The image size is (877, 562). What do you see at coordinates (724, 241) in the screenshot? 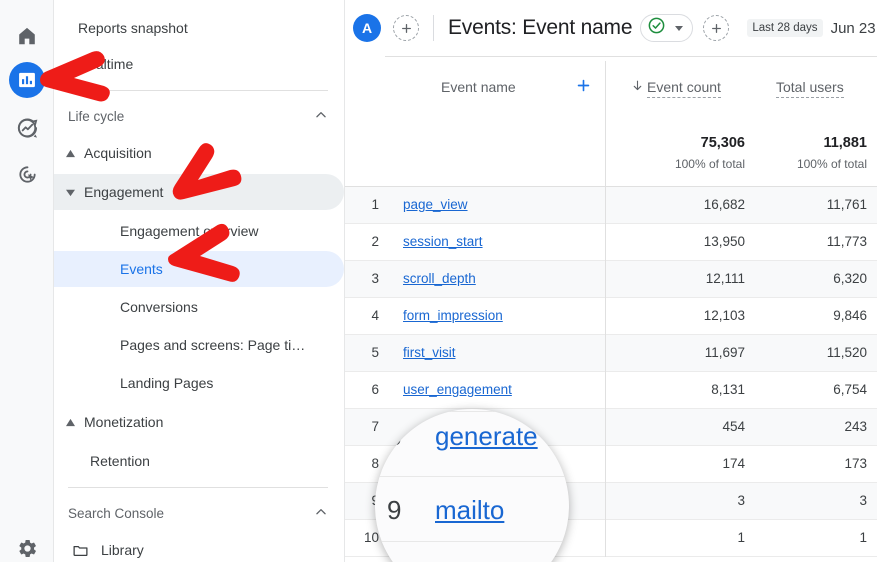
I see `row-event-count: 13,950` at bounding box center [724, 241].